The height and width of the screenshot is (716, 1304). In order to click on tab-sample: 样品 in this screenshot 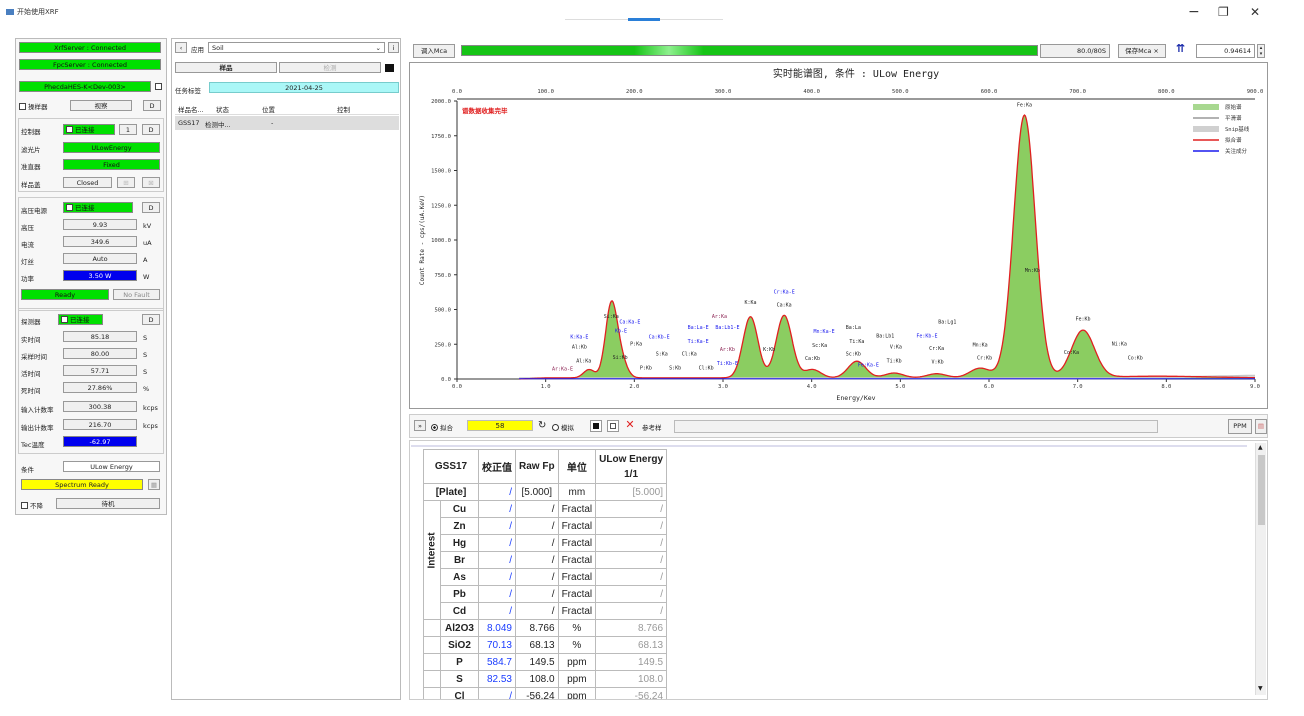, I will do `click(226, 67)`.